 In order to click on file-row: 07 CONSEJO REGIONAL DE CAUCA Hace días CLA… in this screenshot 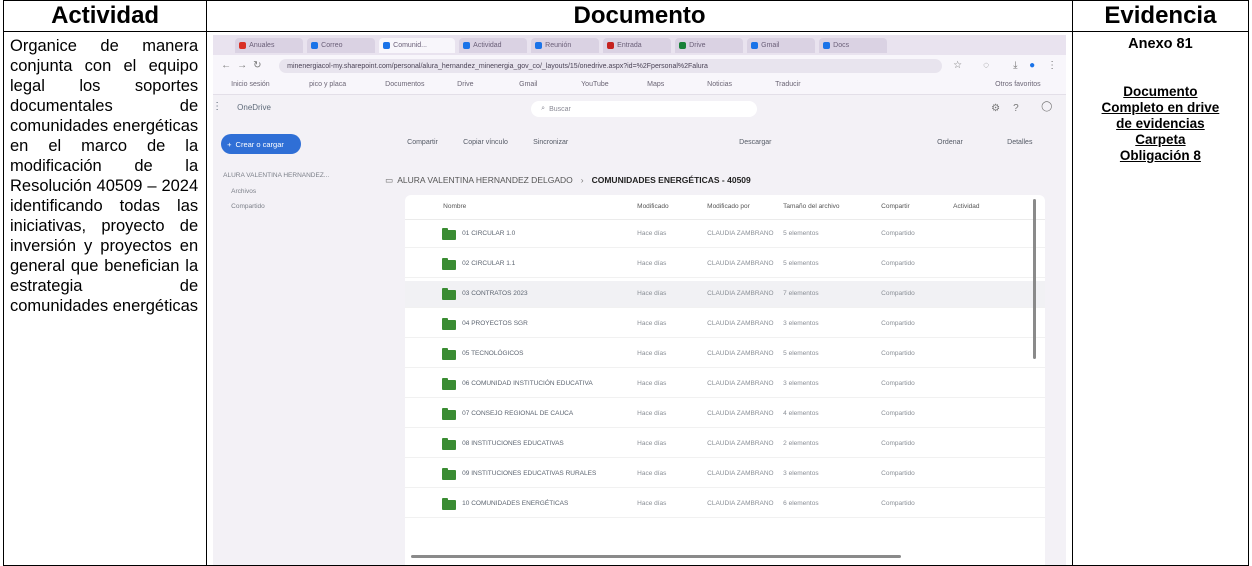, I will do `click(725, 414)`.